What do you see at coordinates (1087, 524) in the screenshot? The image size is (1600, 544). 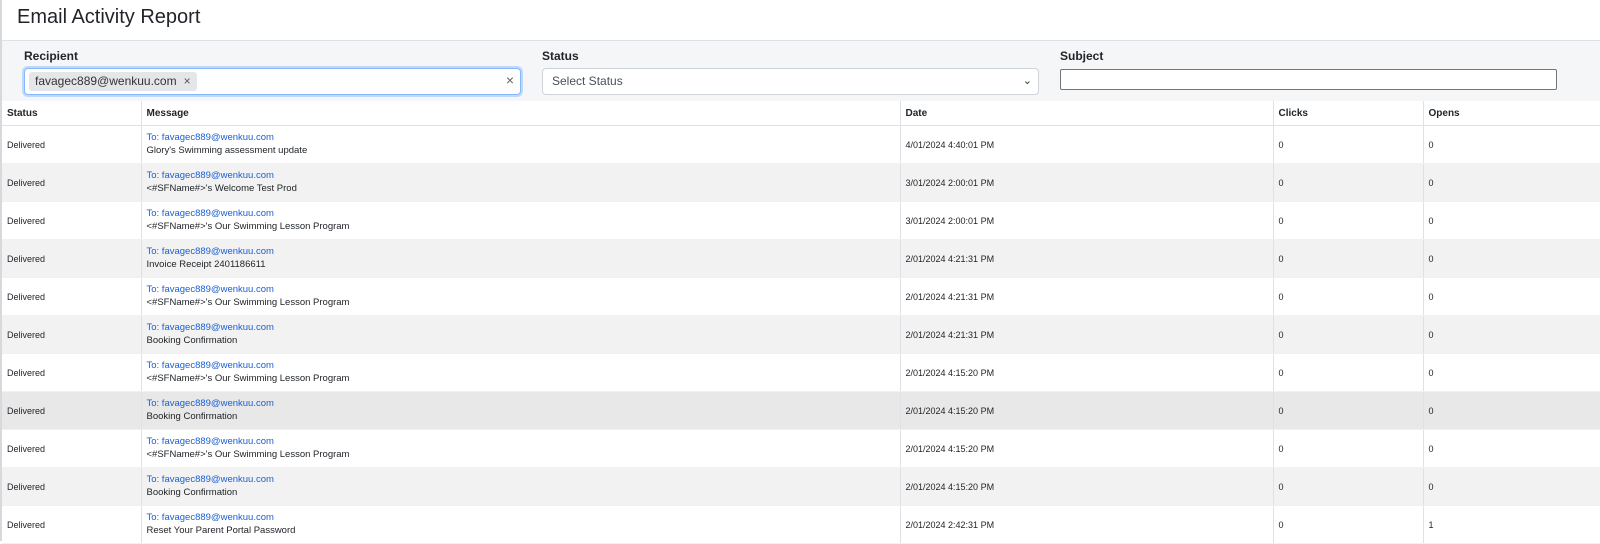 I see `date-cell: 2/01/2024 2:42:31 PM` at bounding box center [1087, 524].